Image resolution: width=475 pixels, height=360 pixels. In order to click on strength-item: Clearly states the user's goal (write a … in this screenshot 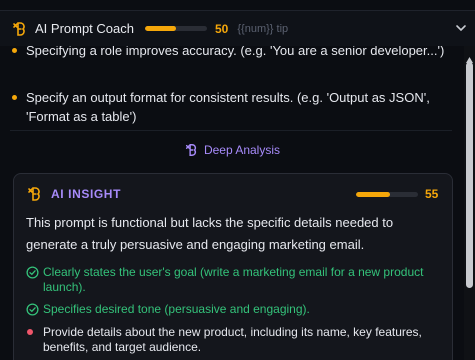, I will do `click(236, 280)`.